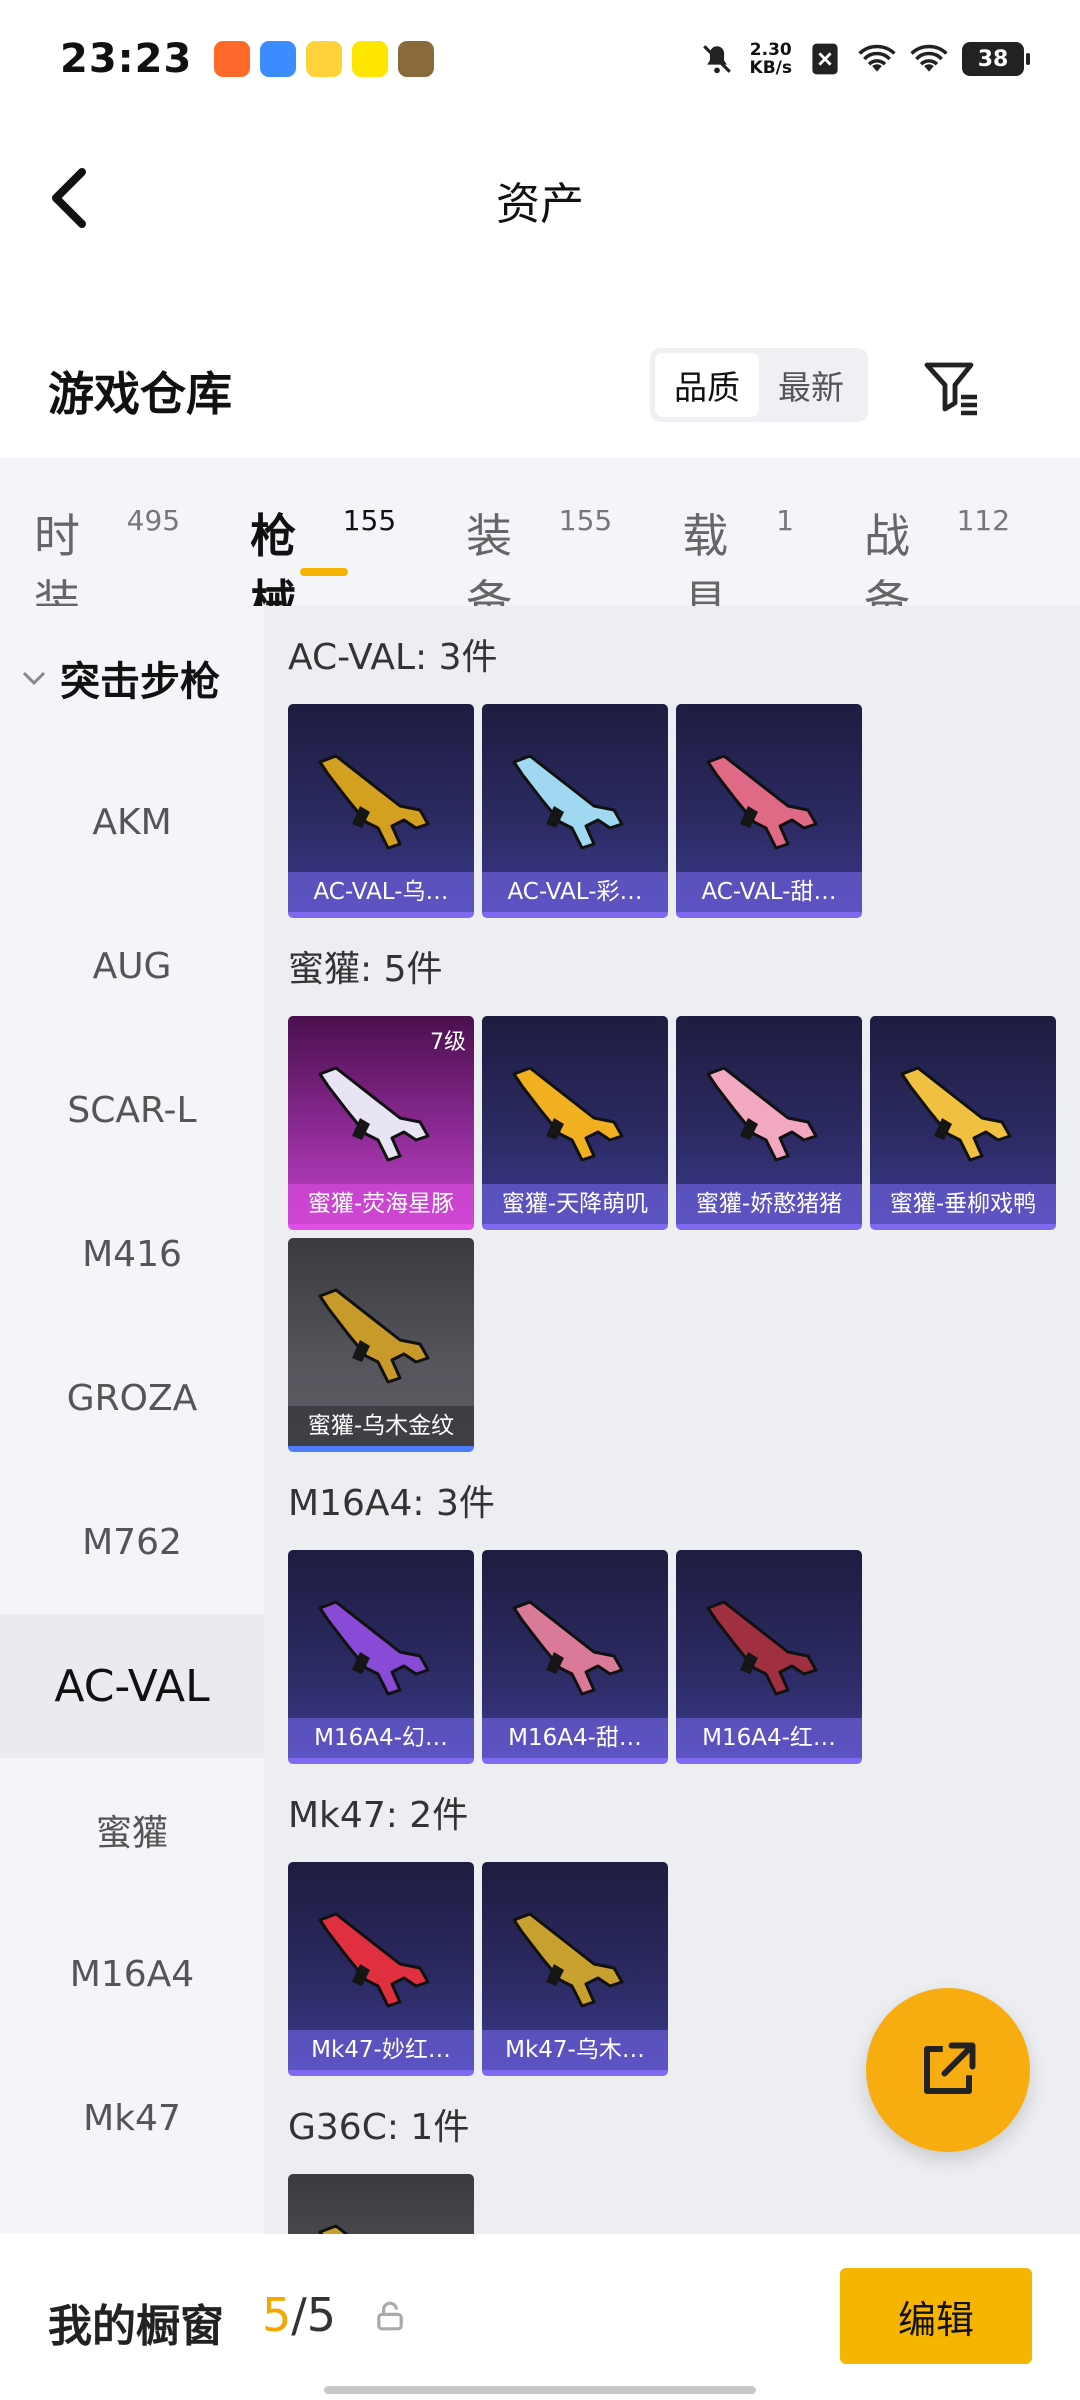 The width and height of the screenshot is (1080, 2400). Describe the element at coordinates (770, 59) in the screenshot. I see `net-speed: 2.30 KB/s` at that location.